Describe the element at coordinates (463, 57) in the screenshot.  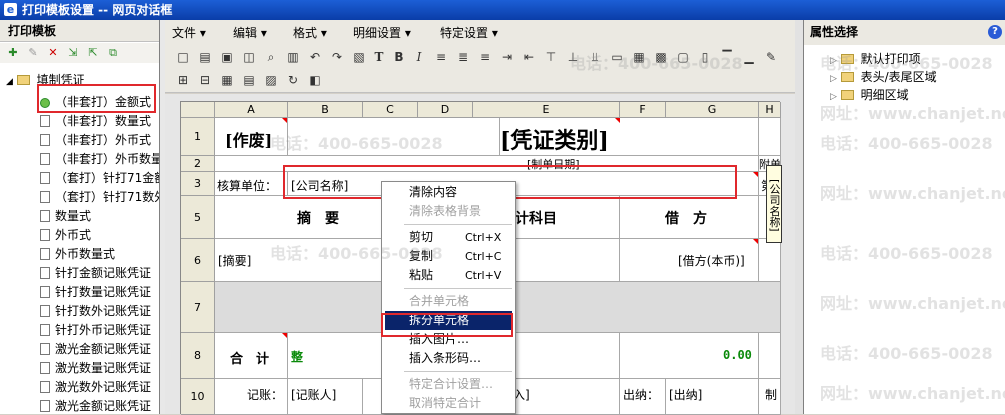
I see `align-center-icon: ≣` at that location.